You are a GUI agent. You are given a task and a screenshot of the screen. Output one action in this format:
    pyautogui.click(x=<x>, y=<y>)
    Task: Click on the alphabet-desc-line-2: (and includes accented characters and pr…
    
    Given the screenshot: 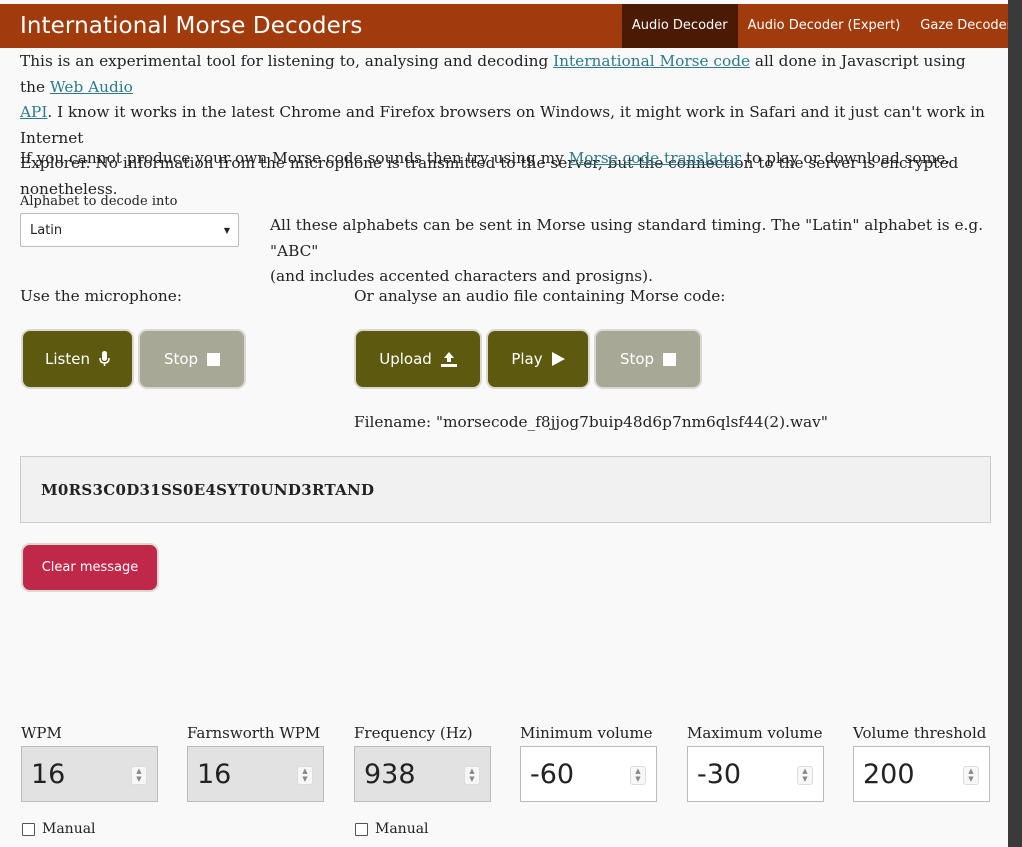 What is the action you would take?
    pyautogui.click(x=461, y=276)
    